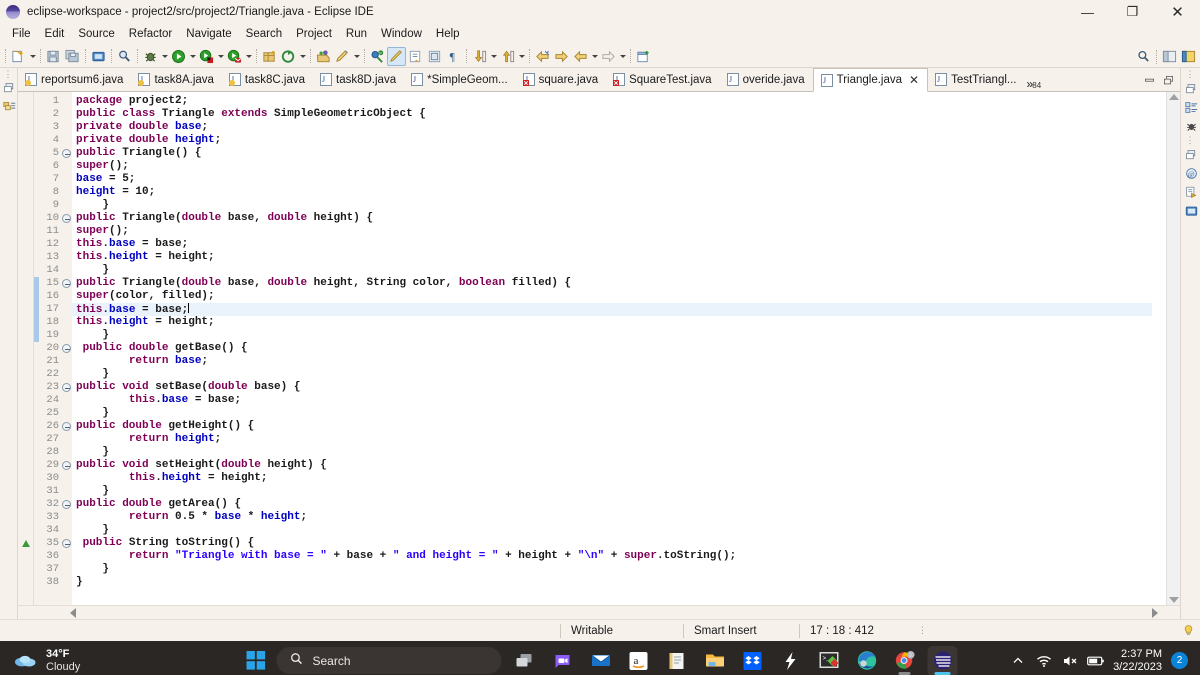 This screenshot has width=1200, height=675. I want to click on prev-edit-dropdown-icon, so click(594, 56).